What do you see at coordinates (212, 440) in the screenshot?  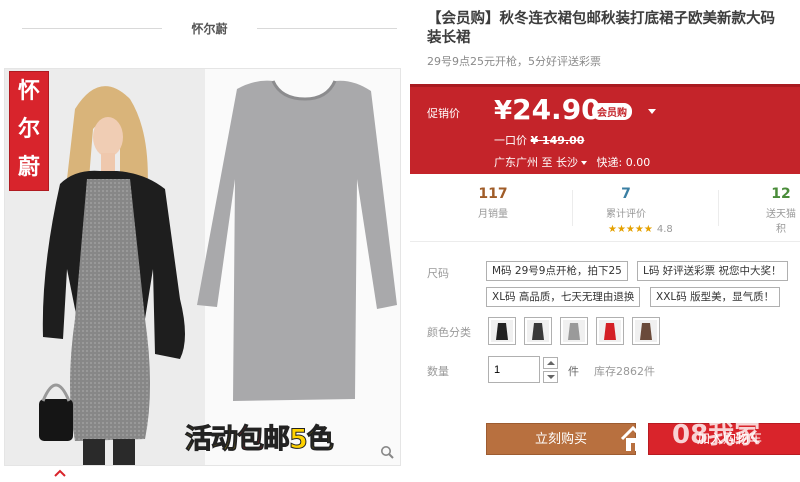 I see `promo-part1: 活动` at bounding box center [212, 440].